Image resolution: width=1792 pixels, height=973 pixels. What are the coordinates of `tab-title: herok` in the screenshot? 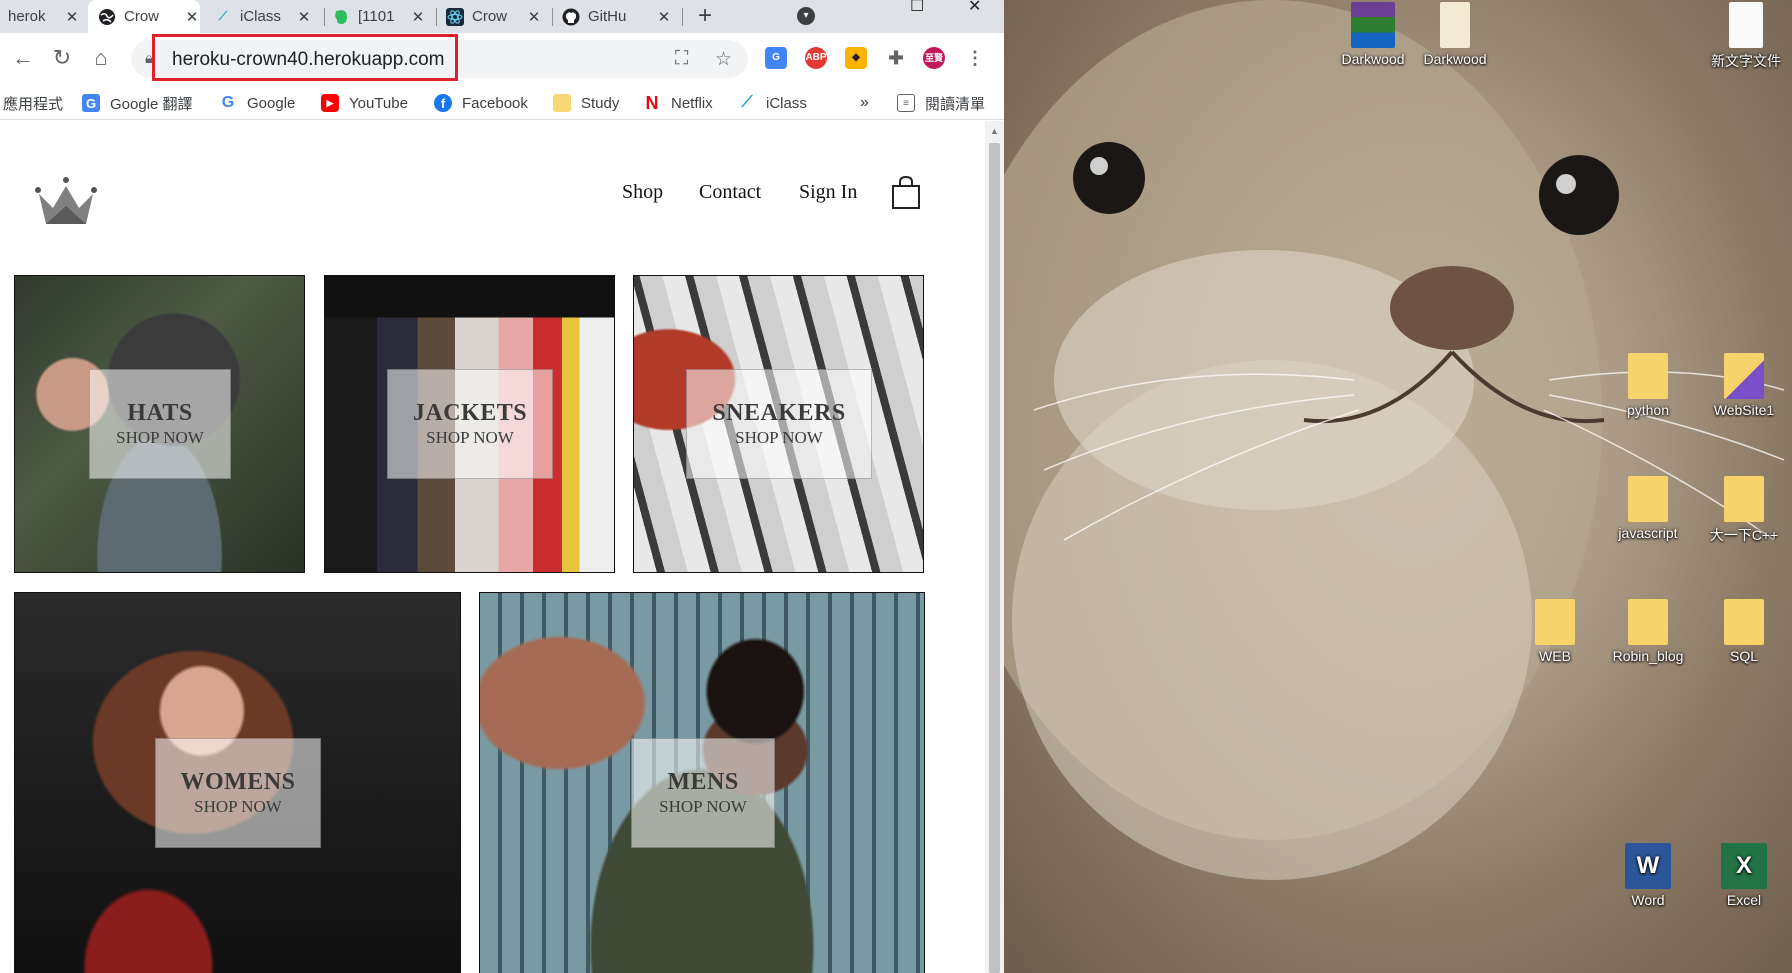 It's located at (27, 16).